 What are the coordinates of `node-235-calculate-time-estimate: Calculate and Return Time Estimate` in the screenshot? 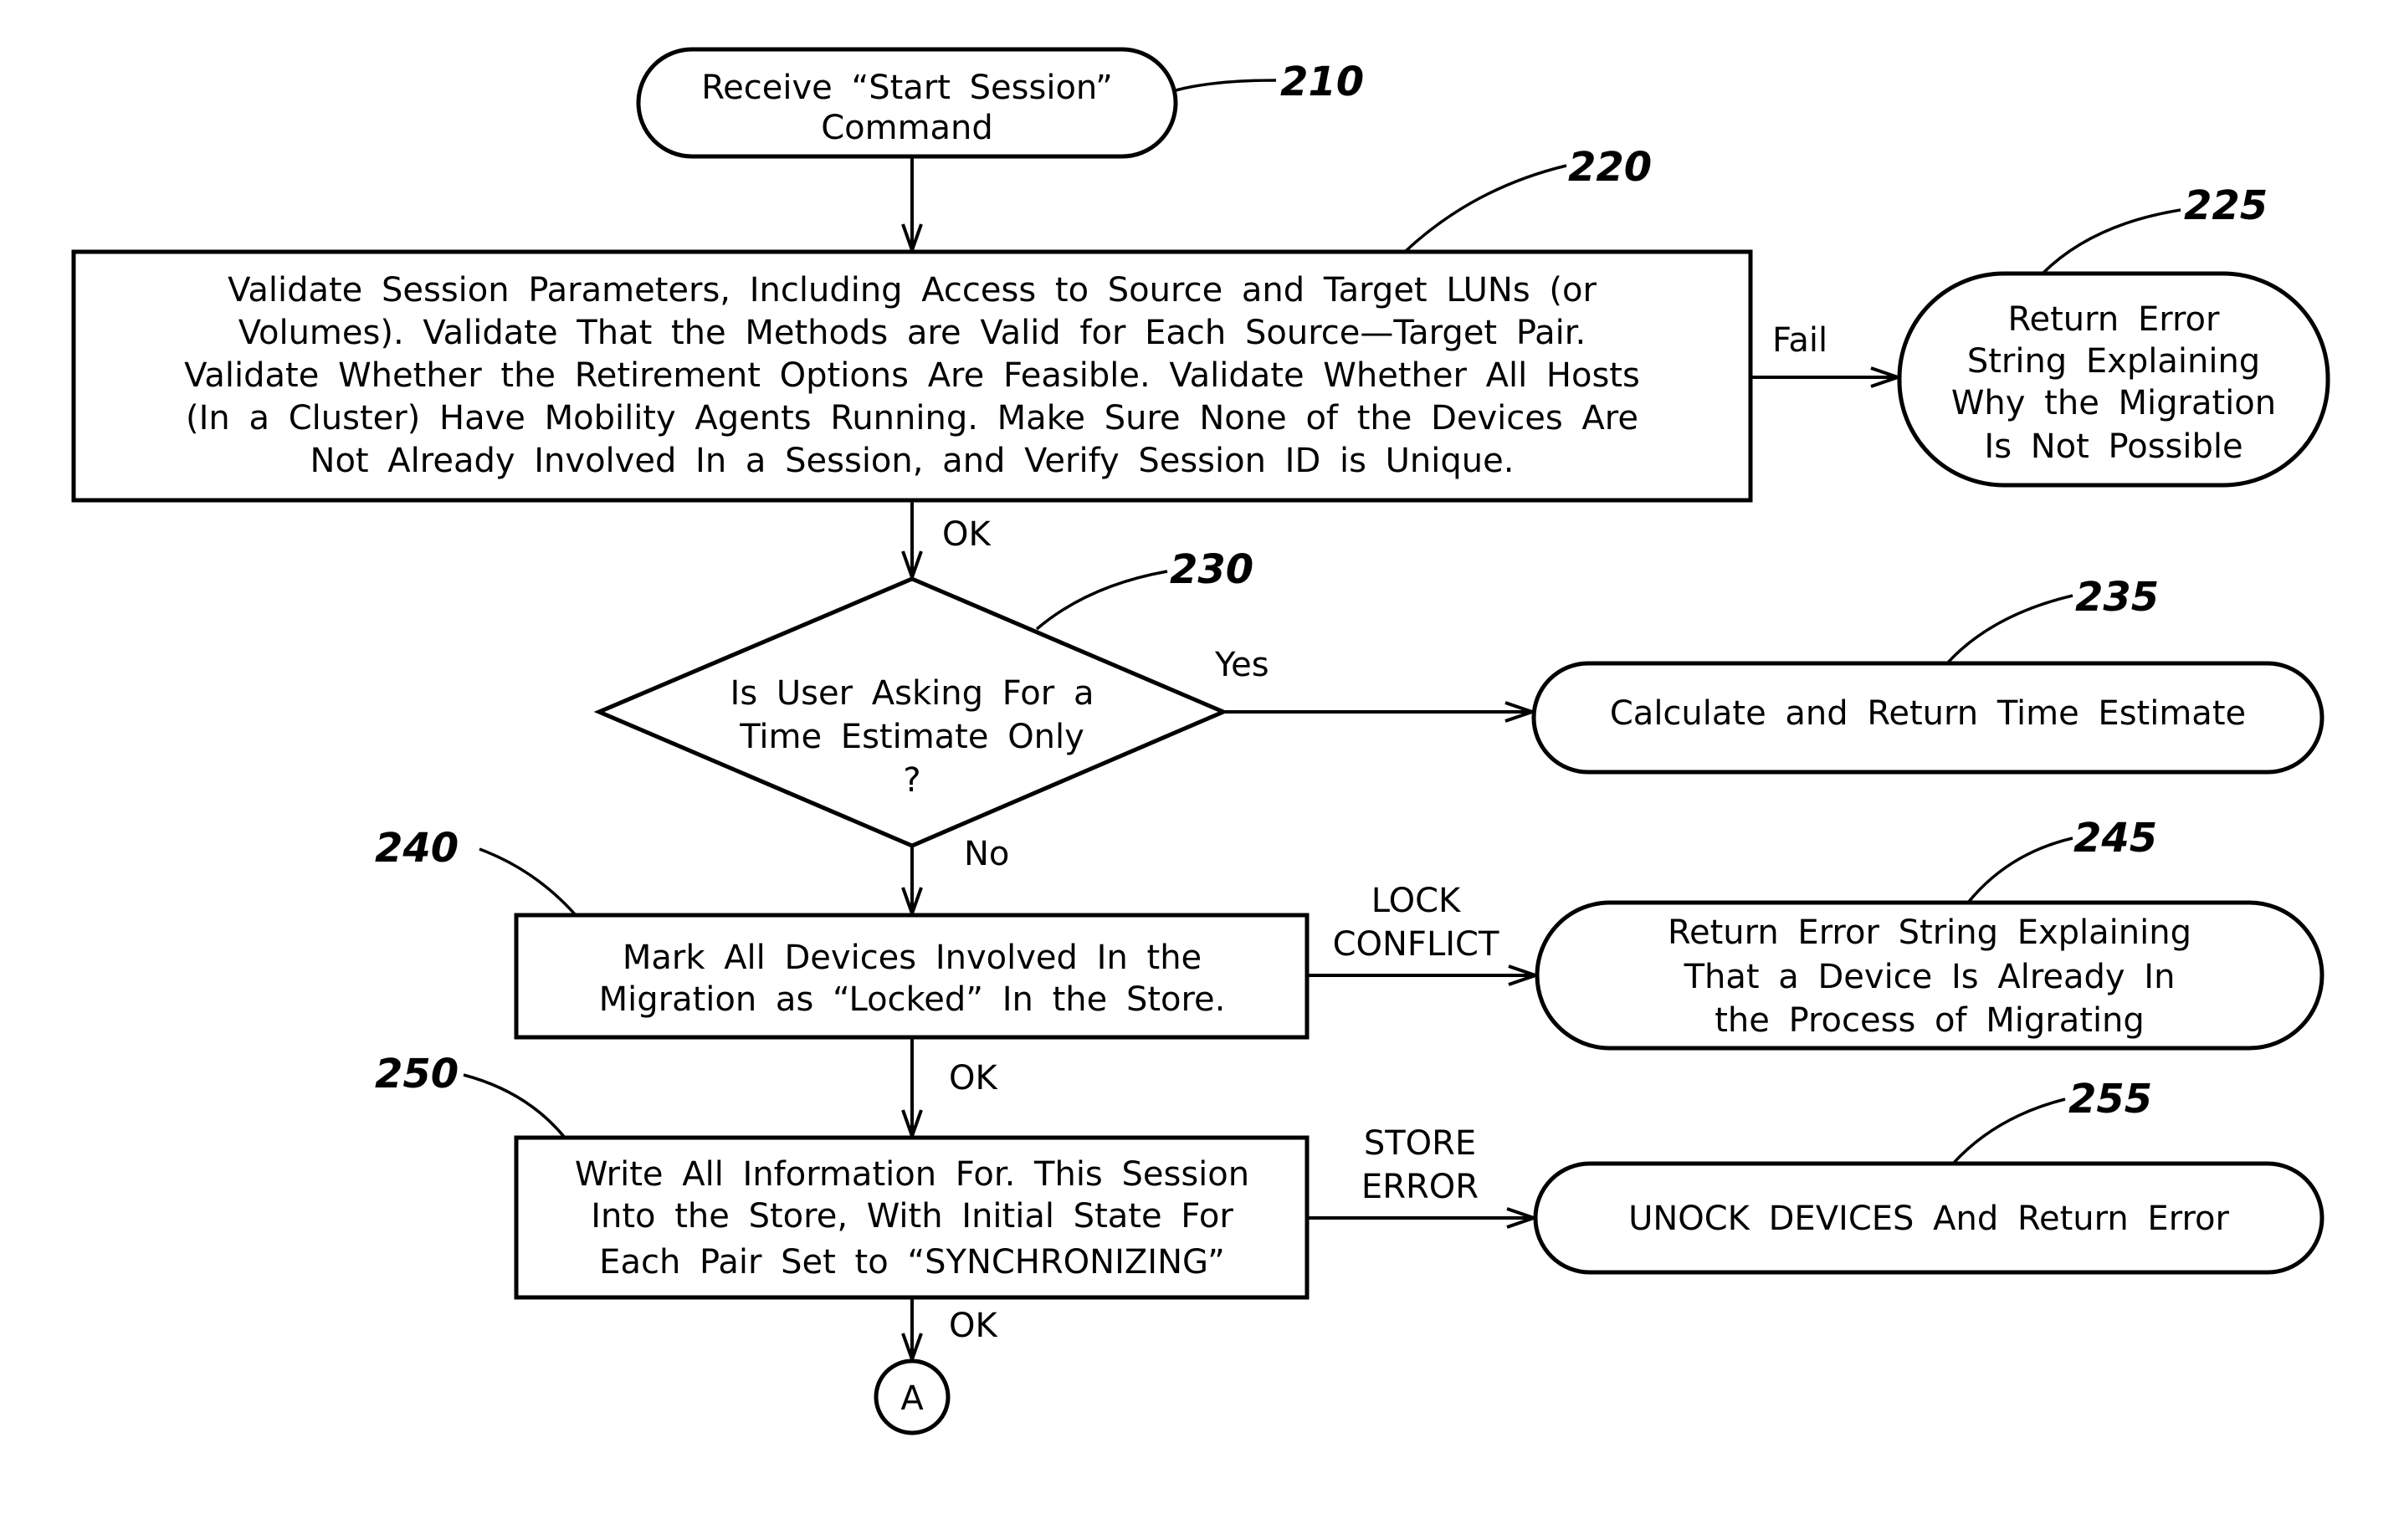 It's located at (1928, 718).